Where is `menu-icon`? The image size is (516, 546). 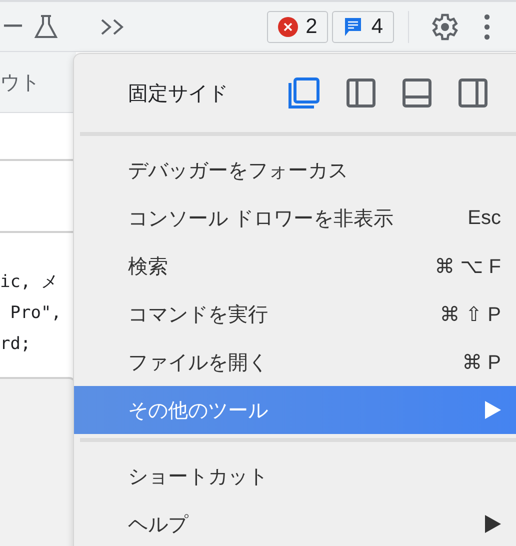 menu-icon is located at coordinates (487, 26).